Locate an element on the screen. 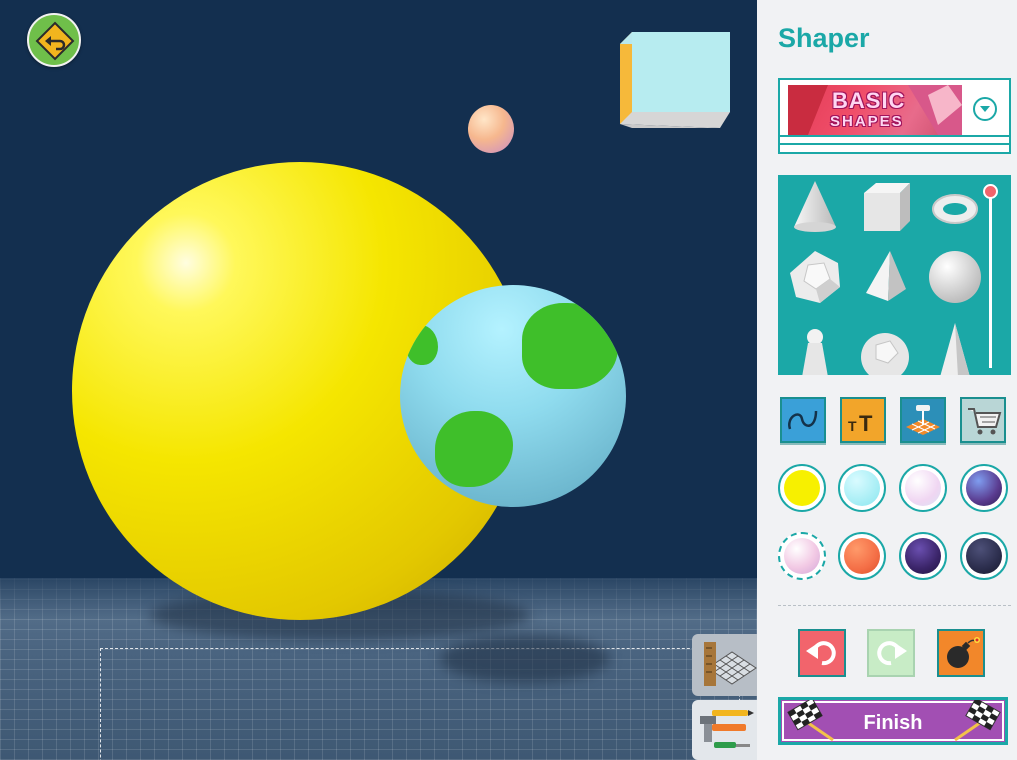  color-swatch-galaxy-blue is located at coordinates (984, 488).